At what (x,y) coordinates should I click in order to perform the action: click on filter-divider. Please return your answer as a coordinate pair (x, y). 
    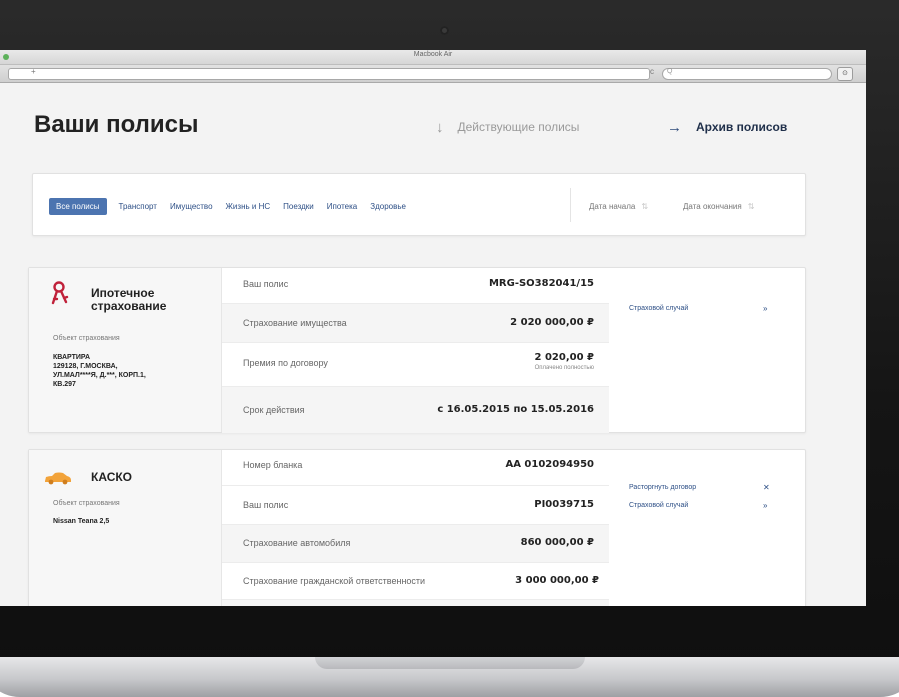
    Looking at the image, I should click on (570, 205).